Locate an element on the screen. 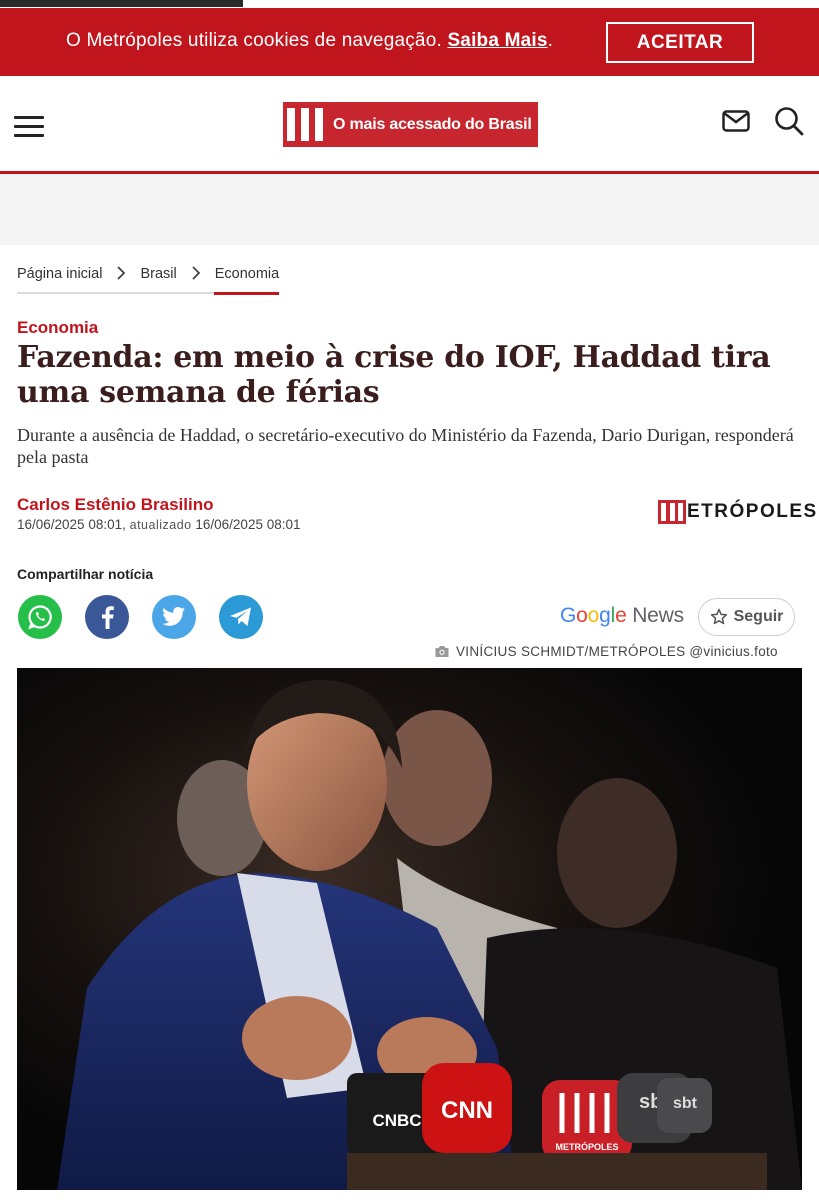 This screenshot has width=819, height=1200. telegram-share-button is located at coordinates (241, 617).